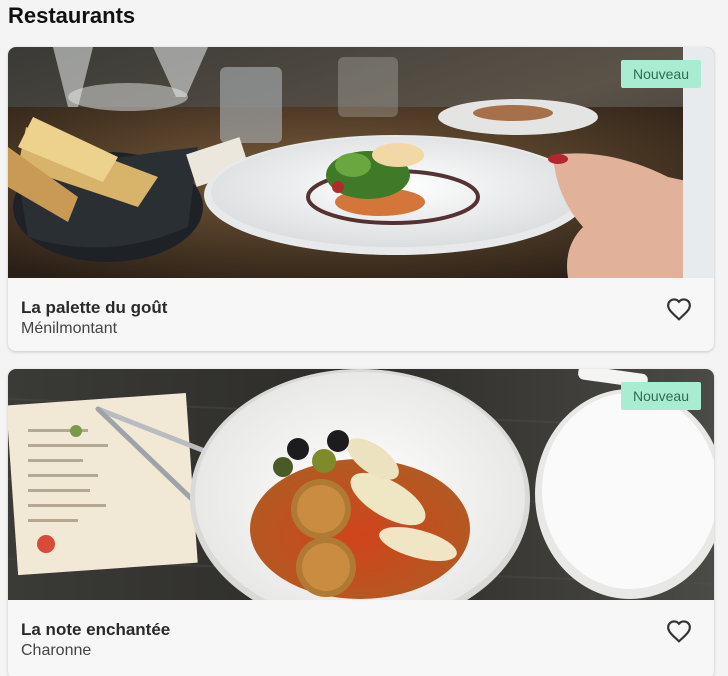  I want to click on restaurant-info: La palette du goût Ménilmontant, so click(361, 314).